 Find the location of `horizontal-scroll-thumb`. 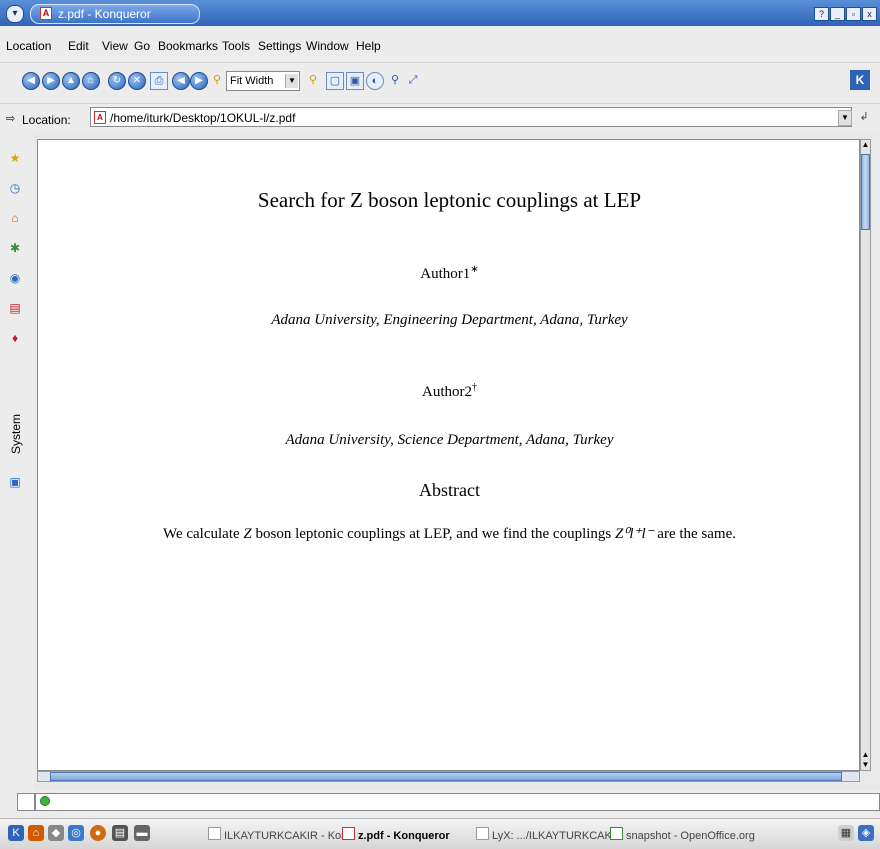

horizontal-scroll-thumb is located at coordinates (446, 776).